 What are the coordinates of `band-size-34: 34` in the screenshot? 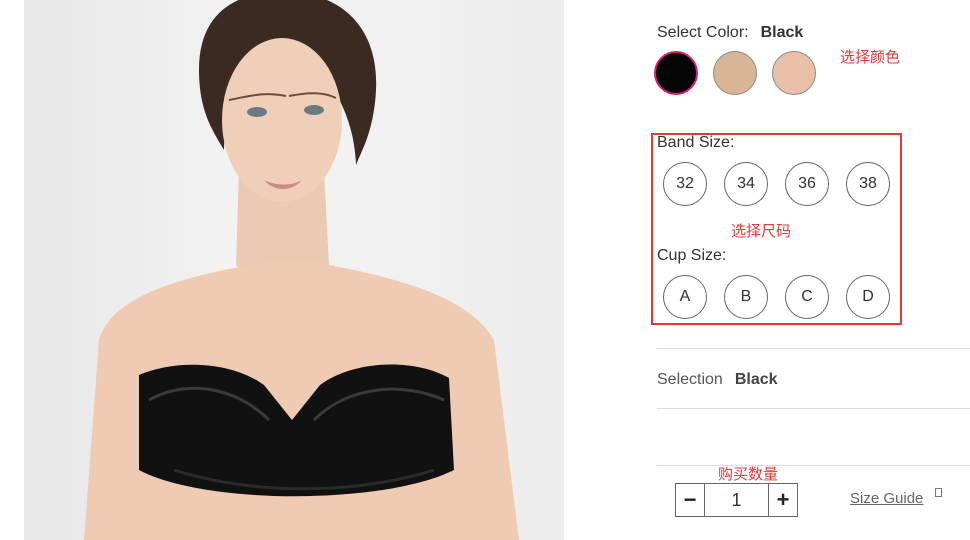 It's located at (746, 184).